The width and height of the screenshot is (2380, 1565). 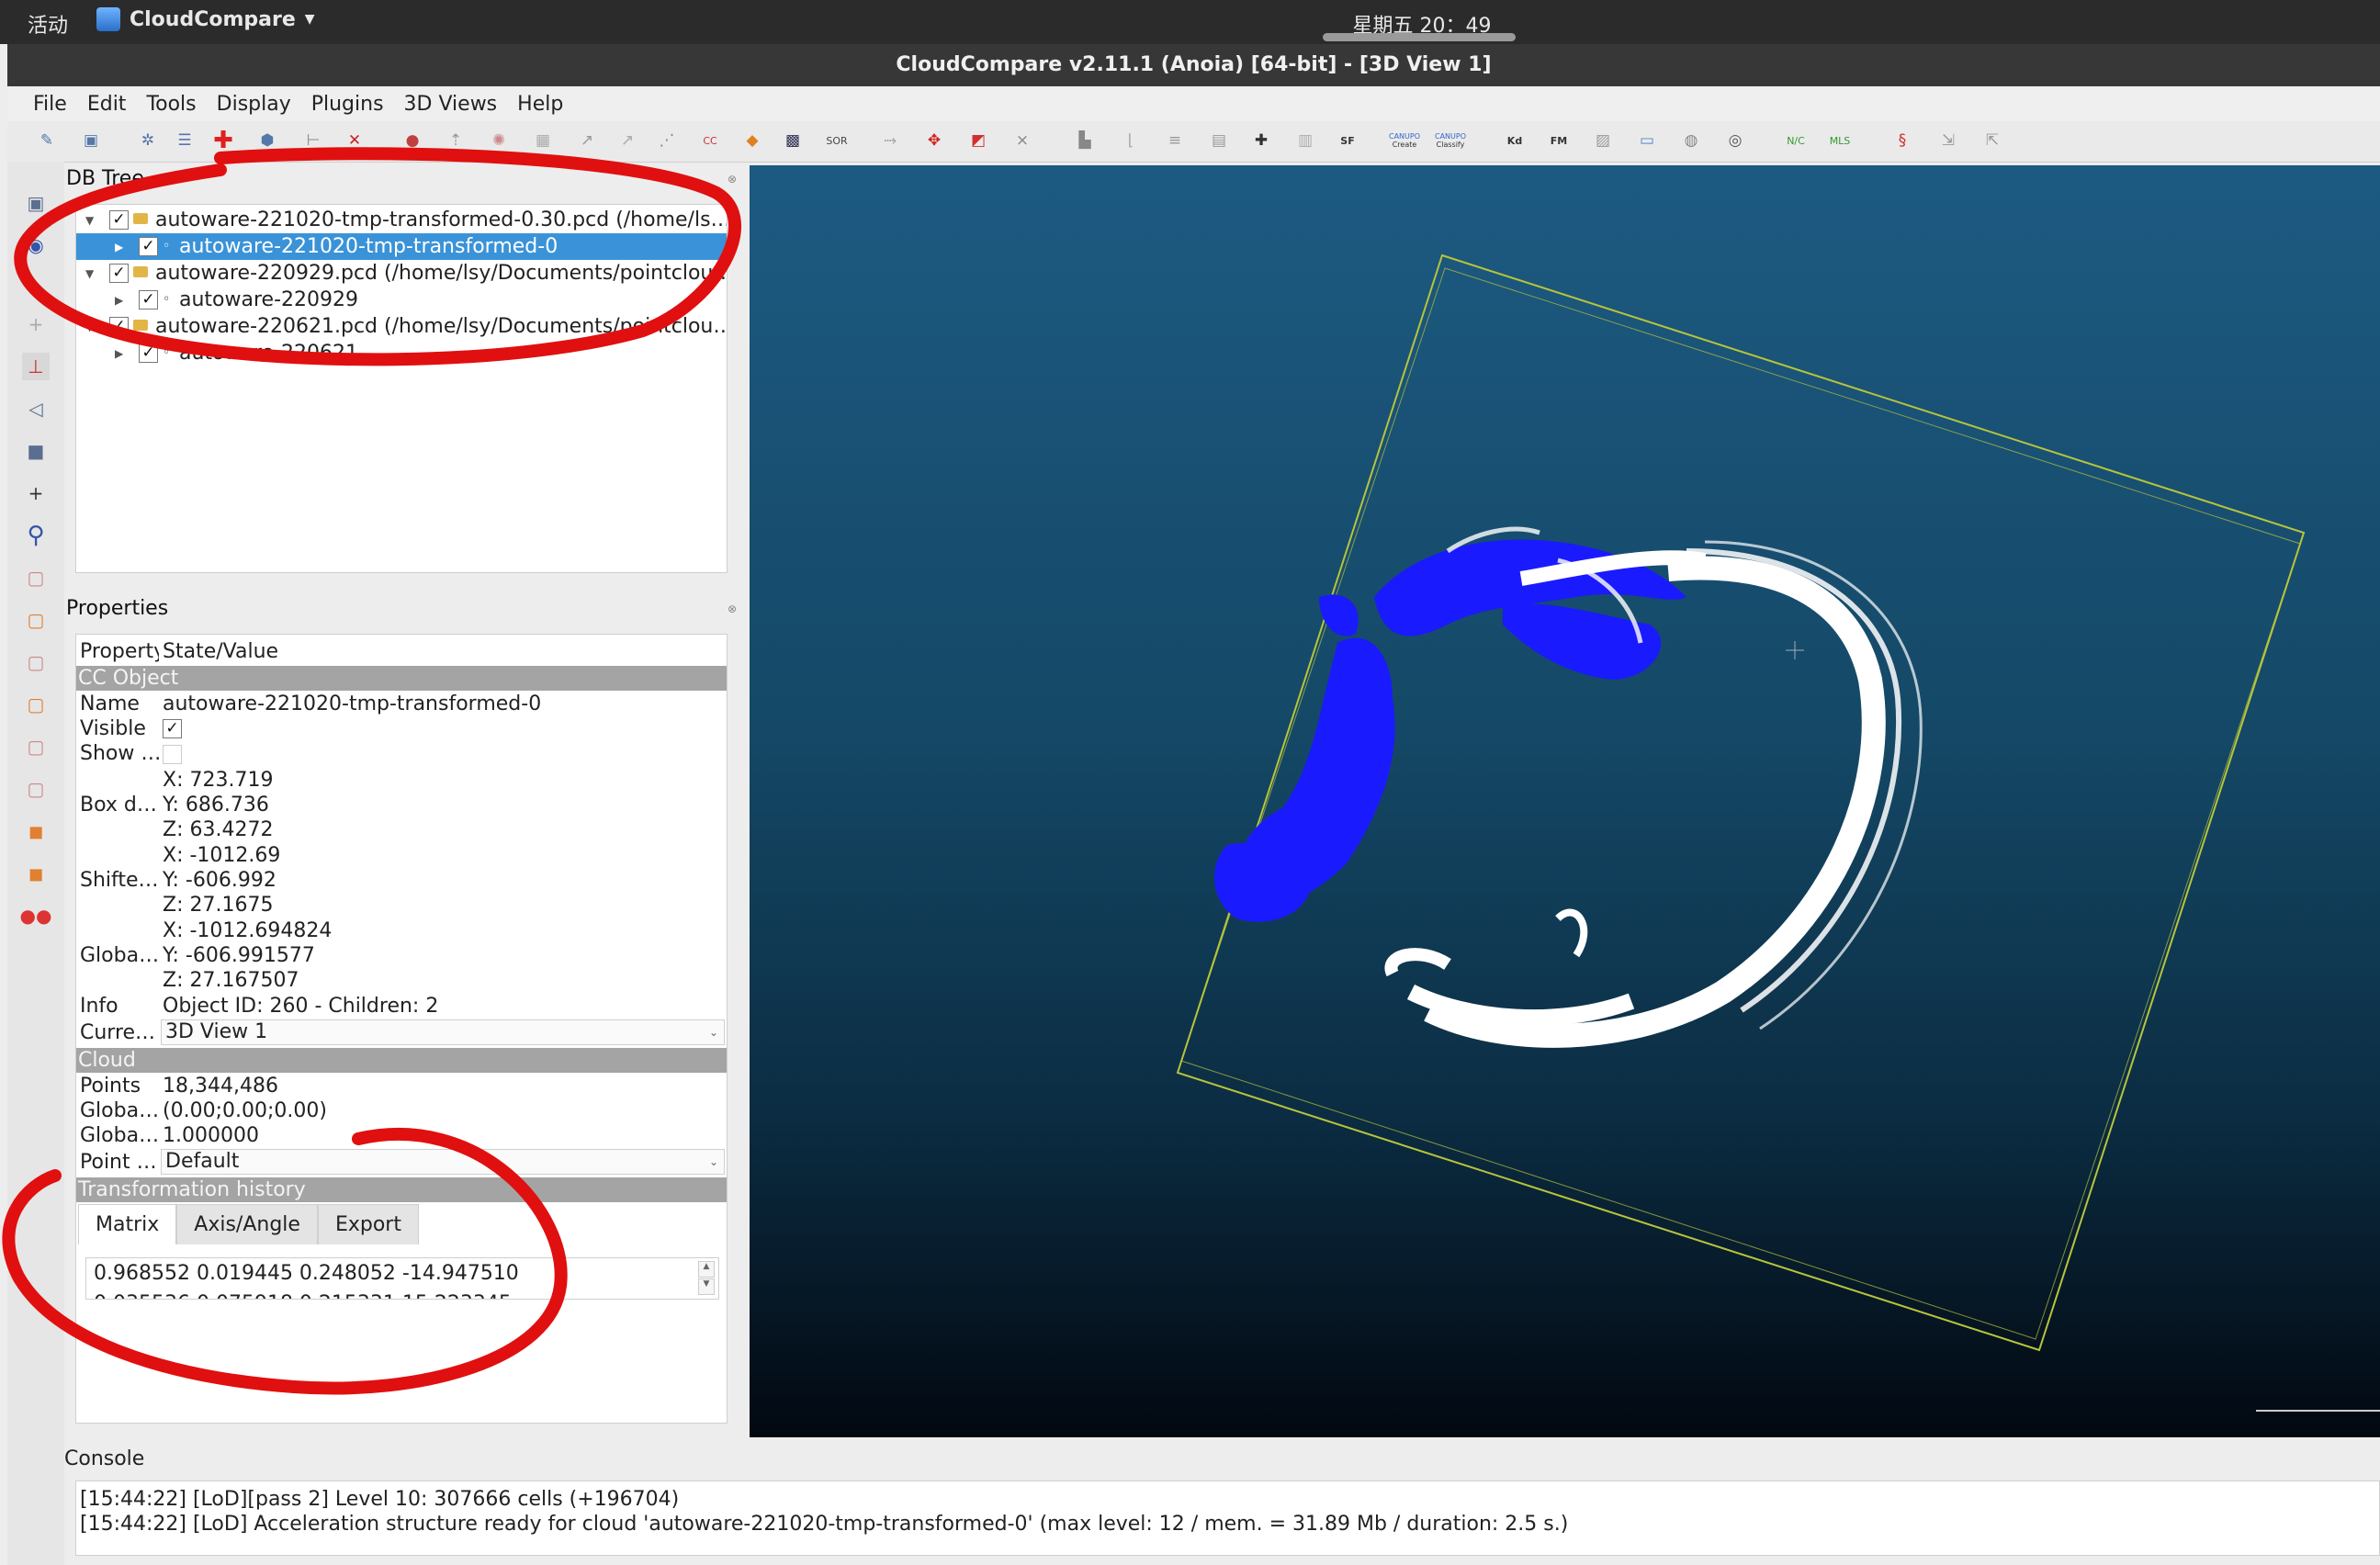 What do you see at coordinates (587, 140) in the screenshot?
I see `pick-icon: ↗` at bounding box center [587, 140].